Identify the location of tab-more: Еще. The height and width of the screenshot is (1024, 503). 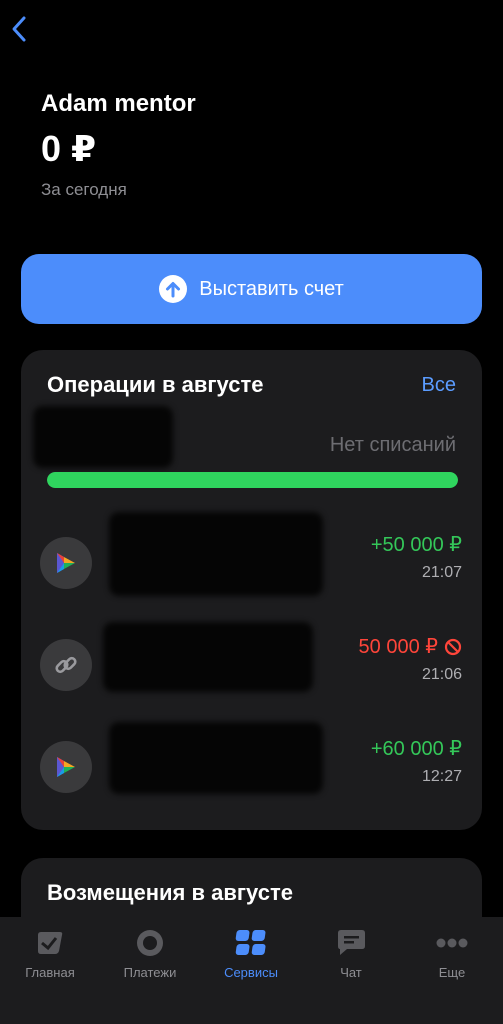
(452, 954).